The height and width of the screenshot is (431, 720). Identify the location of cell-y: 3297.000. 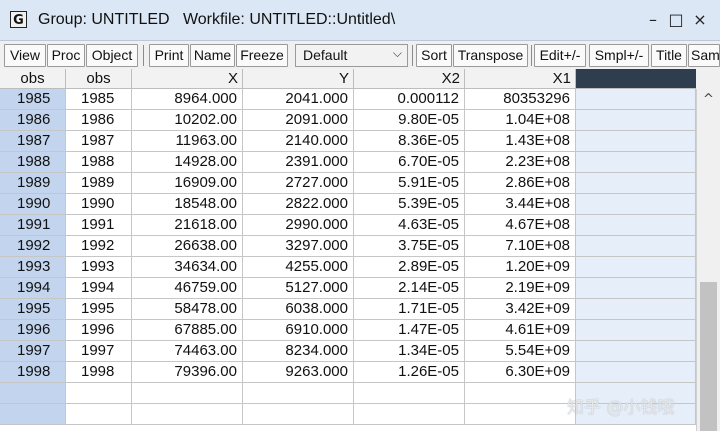
(298, 246).